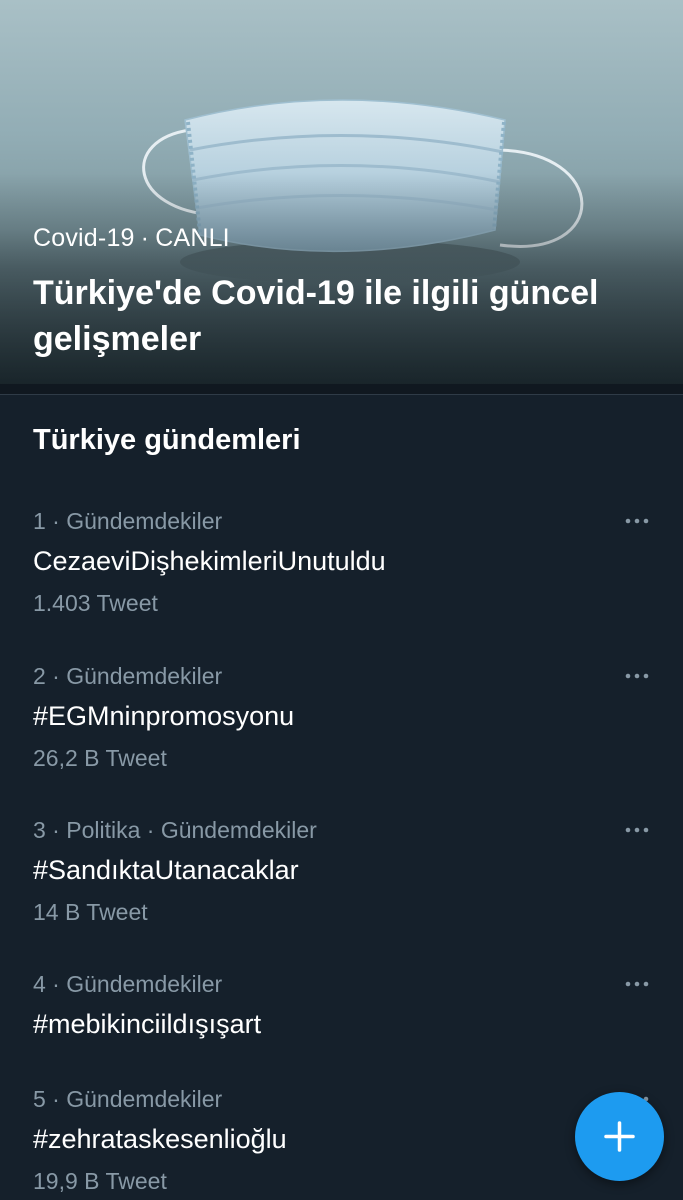 This screenshot has width=683, height=1200. I want to click on trend-name: #mebikinciildışışart, so click(147, 1024).